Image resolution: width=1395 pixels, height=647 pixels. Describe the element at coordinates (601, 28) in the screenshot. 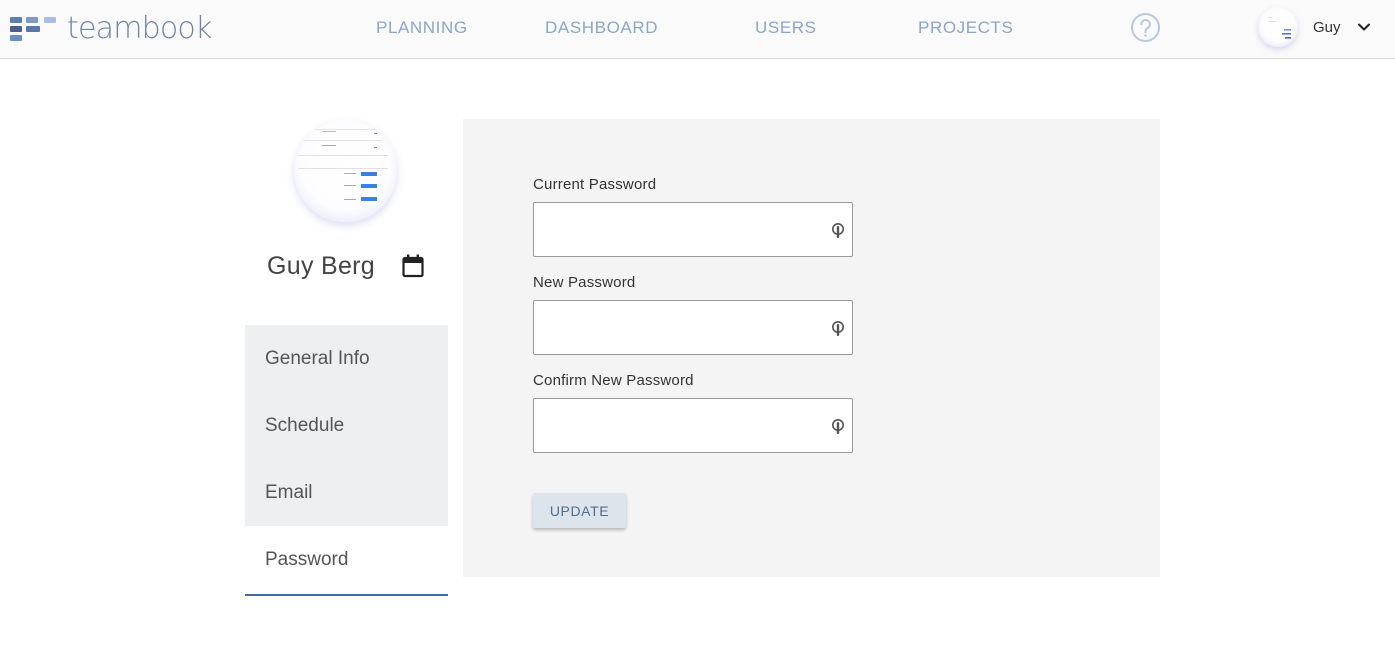

I see `nav-dashboard: DASHBOARD` at that location.